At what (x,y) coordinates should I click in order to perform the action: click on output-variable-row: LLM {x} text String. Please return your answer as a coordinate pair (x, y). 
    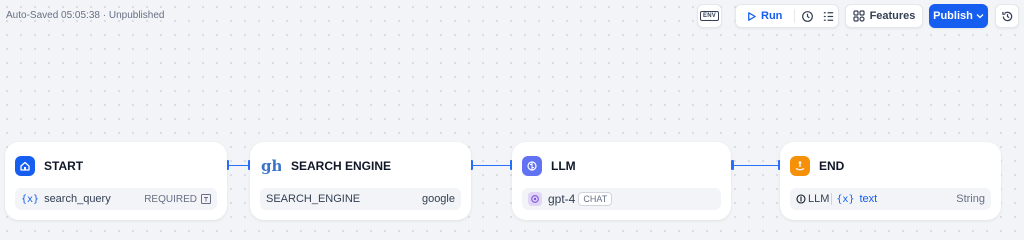
    Looking at the image, I should click on (890, 199).